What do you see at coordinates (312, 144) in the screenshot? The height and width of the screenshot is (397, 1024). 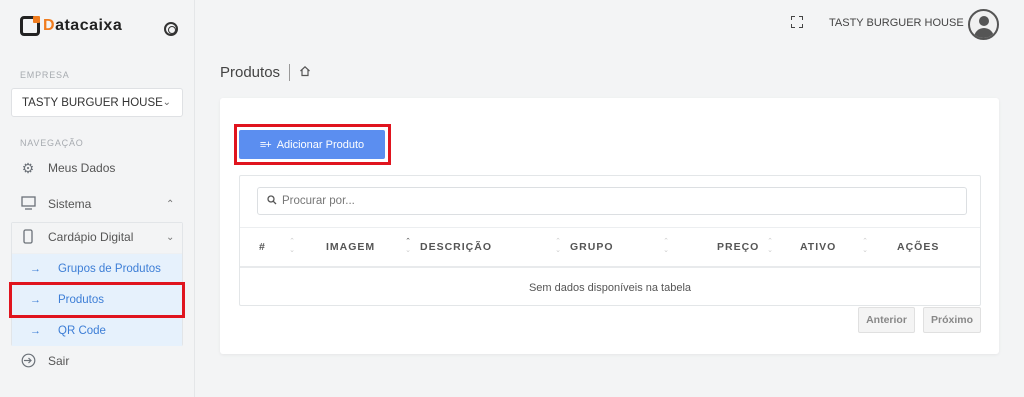 I see `highlight-add-button` at bounding box center [312, 144].